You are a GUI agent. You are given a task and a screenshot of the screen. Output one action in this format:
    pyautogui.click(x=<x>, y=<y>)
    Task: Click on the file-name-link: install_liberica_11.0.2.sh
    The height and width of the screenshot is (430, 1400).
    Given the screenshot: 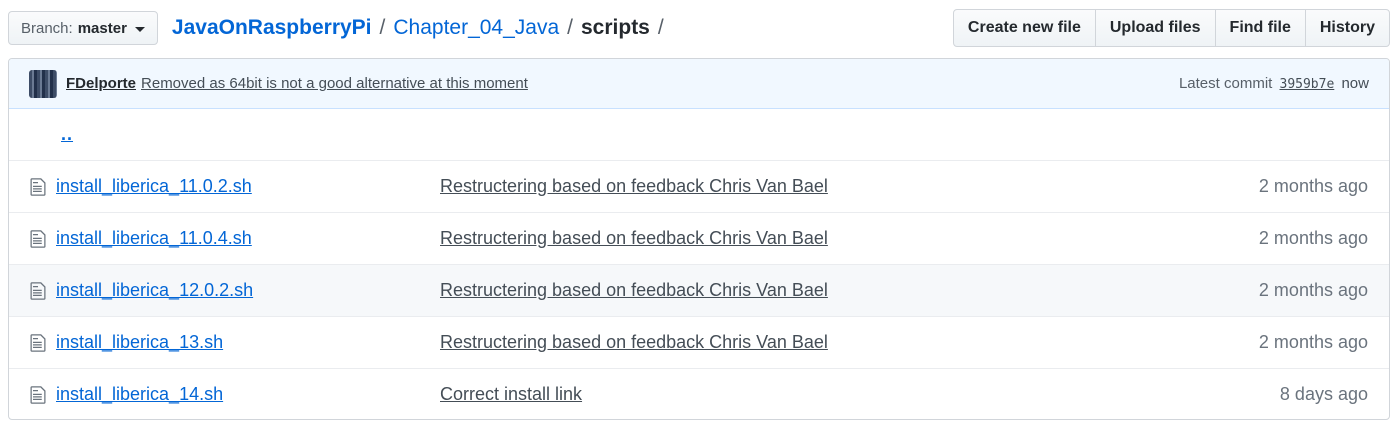 What is the action you would take?
    pyautogui.click(x=248, y=186)
    